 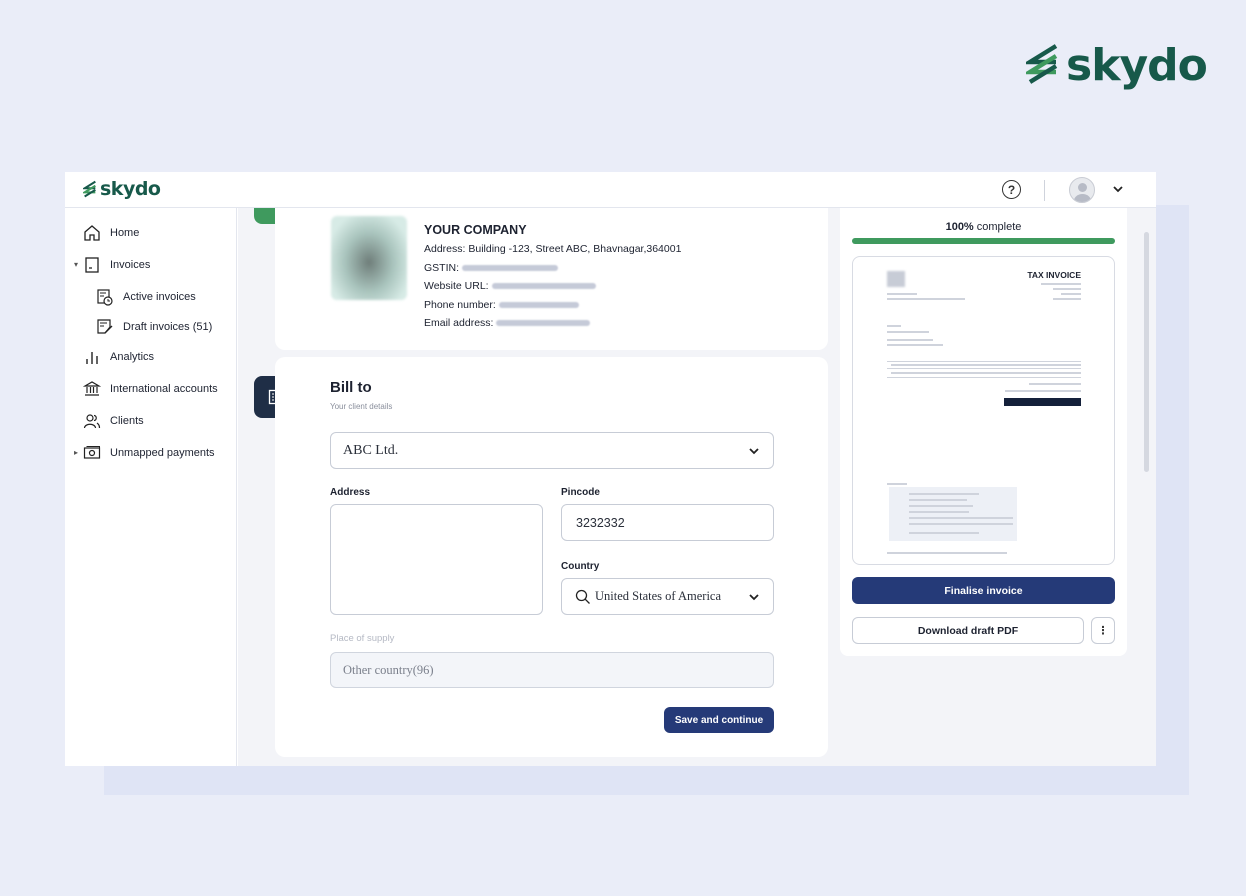 What do you see at coordinates (76, 452) in the screenshot?
I see `caret-right-icon: ▸` at bounding box center [76, 452].